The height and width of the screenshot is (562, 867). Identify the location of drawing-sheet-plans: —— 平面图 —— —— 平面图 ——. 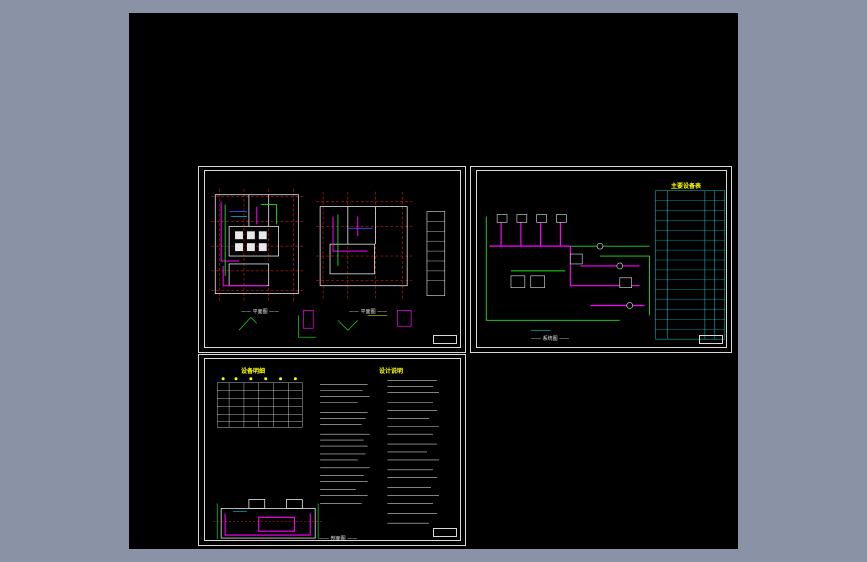
(332, 259).